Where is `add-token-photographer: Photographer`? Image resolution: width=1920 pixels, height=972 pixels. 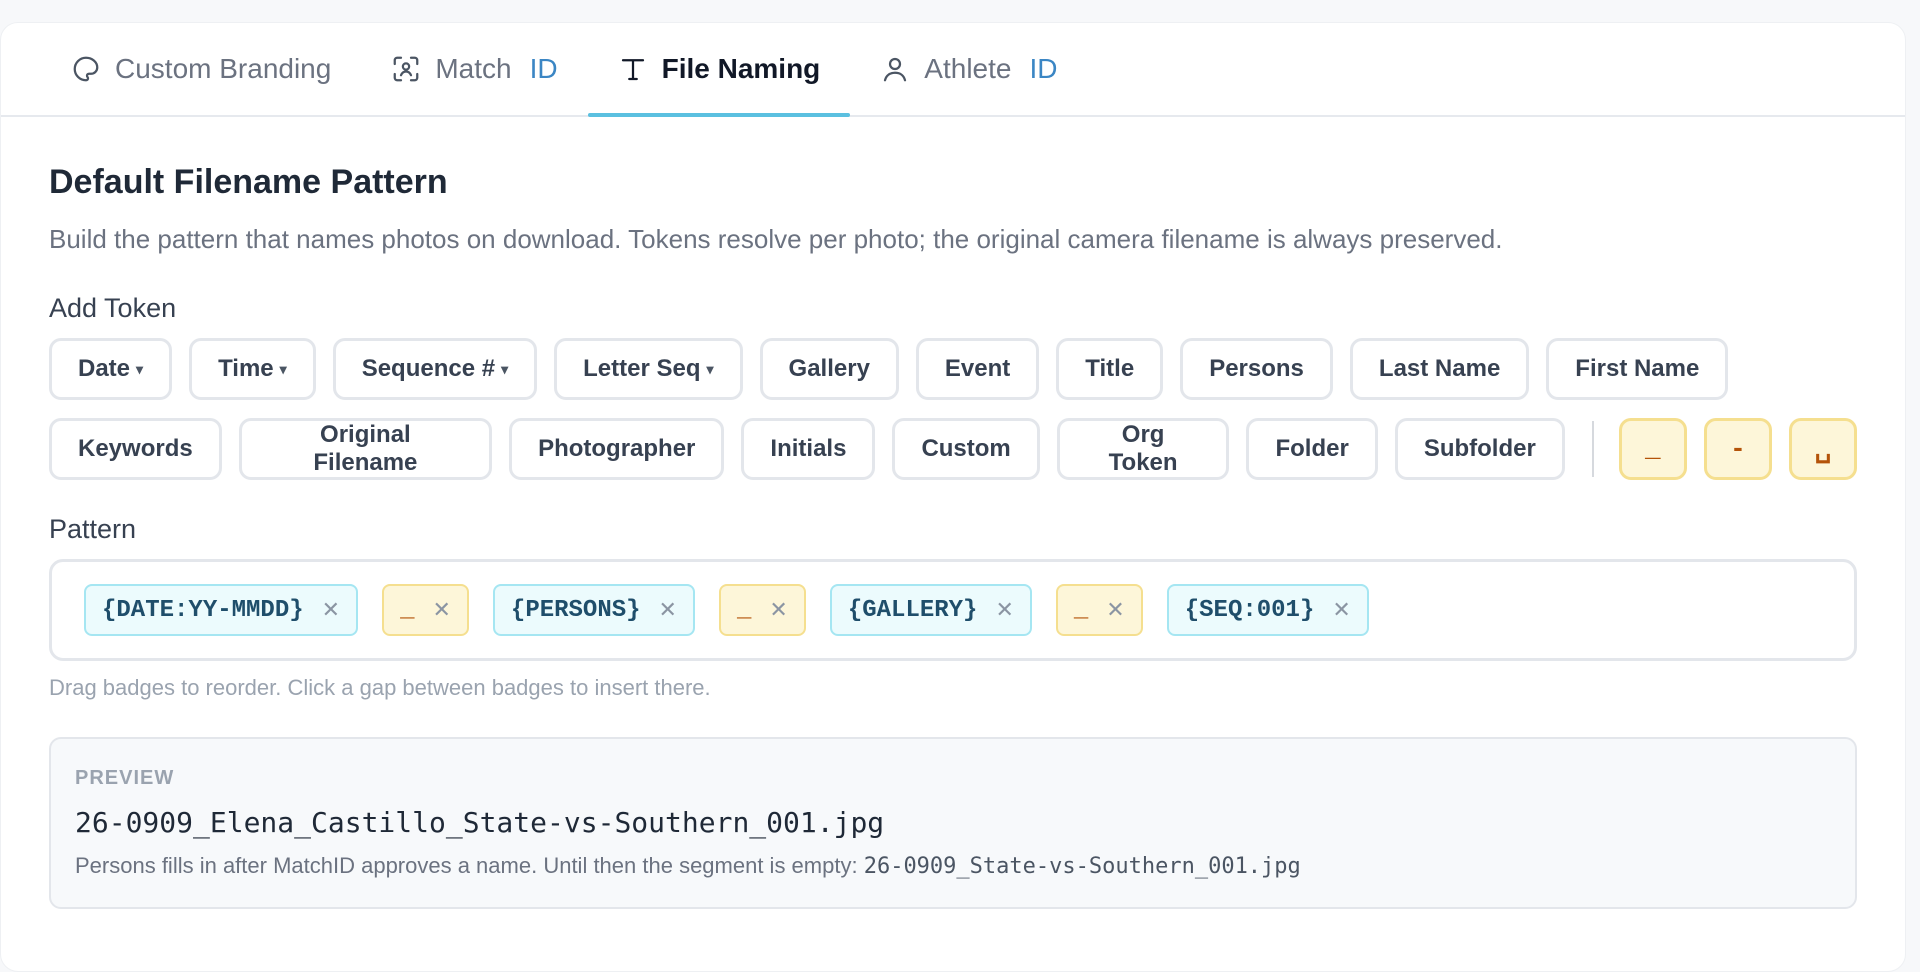 add-token-photographer: Photographer is located at coordinates (617, 449).